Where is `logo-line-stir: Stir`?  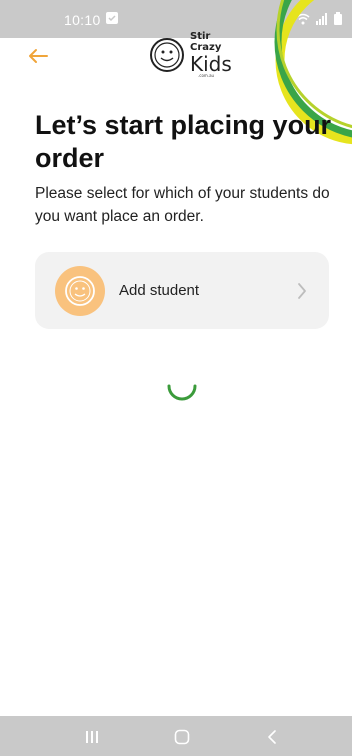 logo-line-stir: Stir is located at coordinates (200, 36).